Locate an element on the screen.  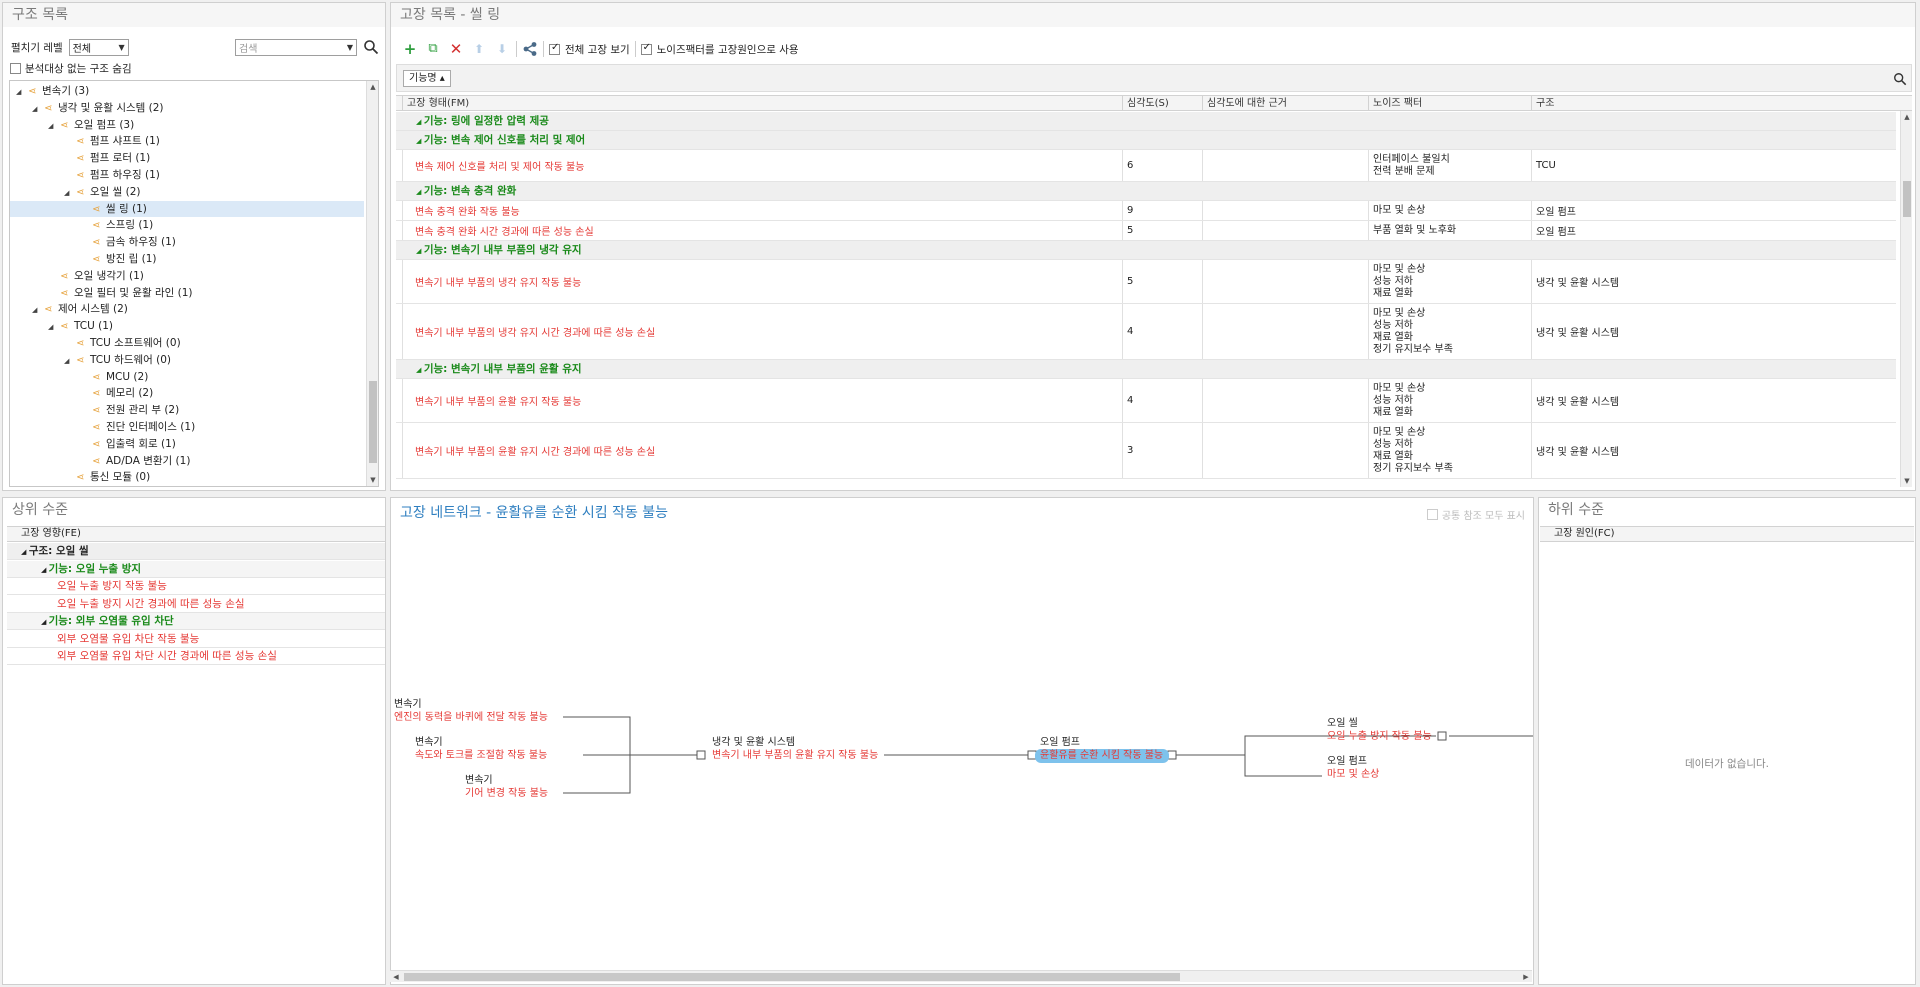
grid-column-header: 심각도에 대한 근거 is located at coordinates (1285, 103).